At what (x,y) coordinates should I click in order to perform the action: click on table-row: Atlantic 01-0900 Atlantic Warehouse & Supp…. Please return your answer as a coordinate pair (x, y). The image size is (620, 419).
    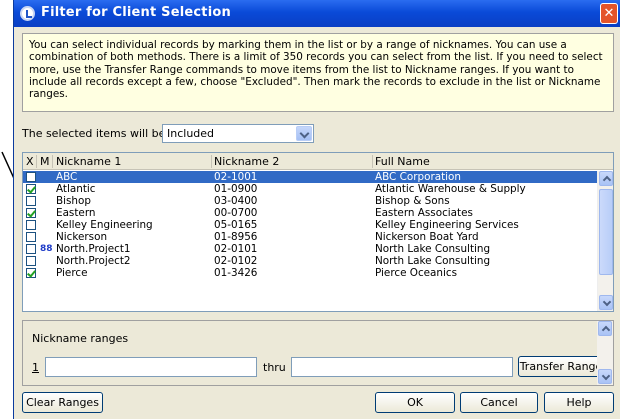
    Looking at the image, I should click on (311, 189).